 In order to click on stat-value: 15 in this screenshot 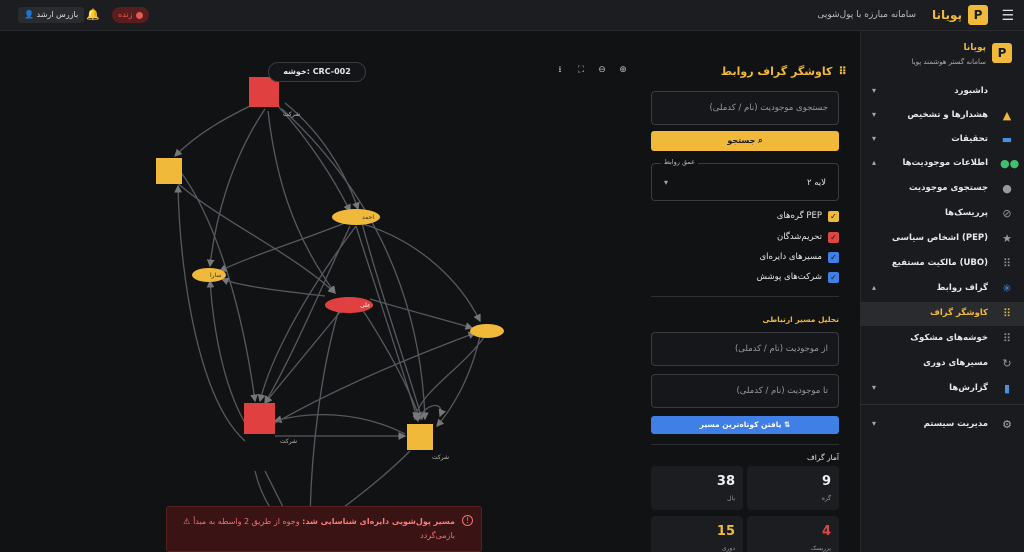, I will do `click(725, 531)`.